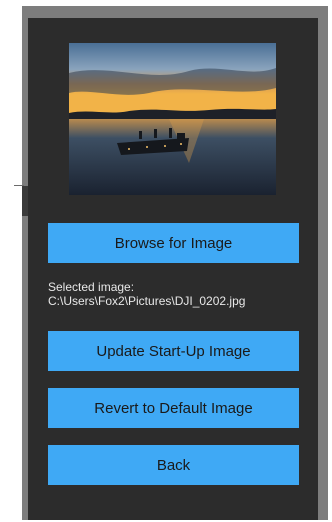 The image size is (332, 522). I want to click on back-button: Back, so click(173, 465).